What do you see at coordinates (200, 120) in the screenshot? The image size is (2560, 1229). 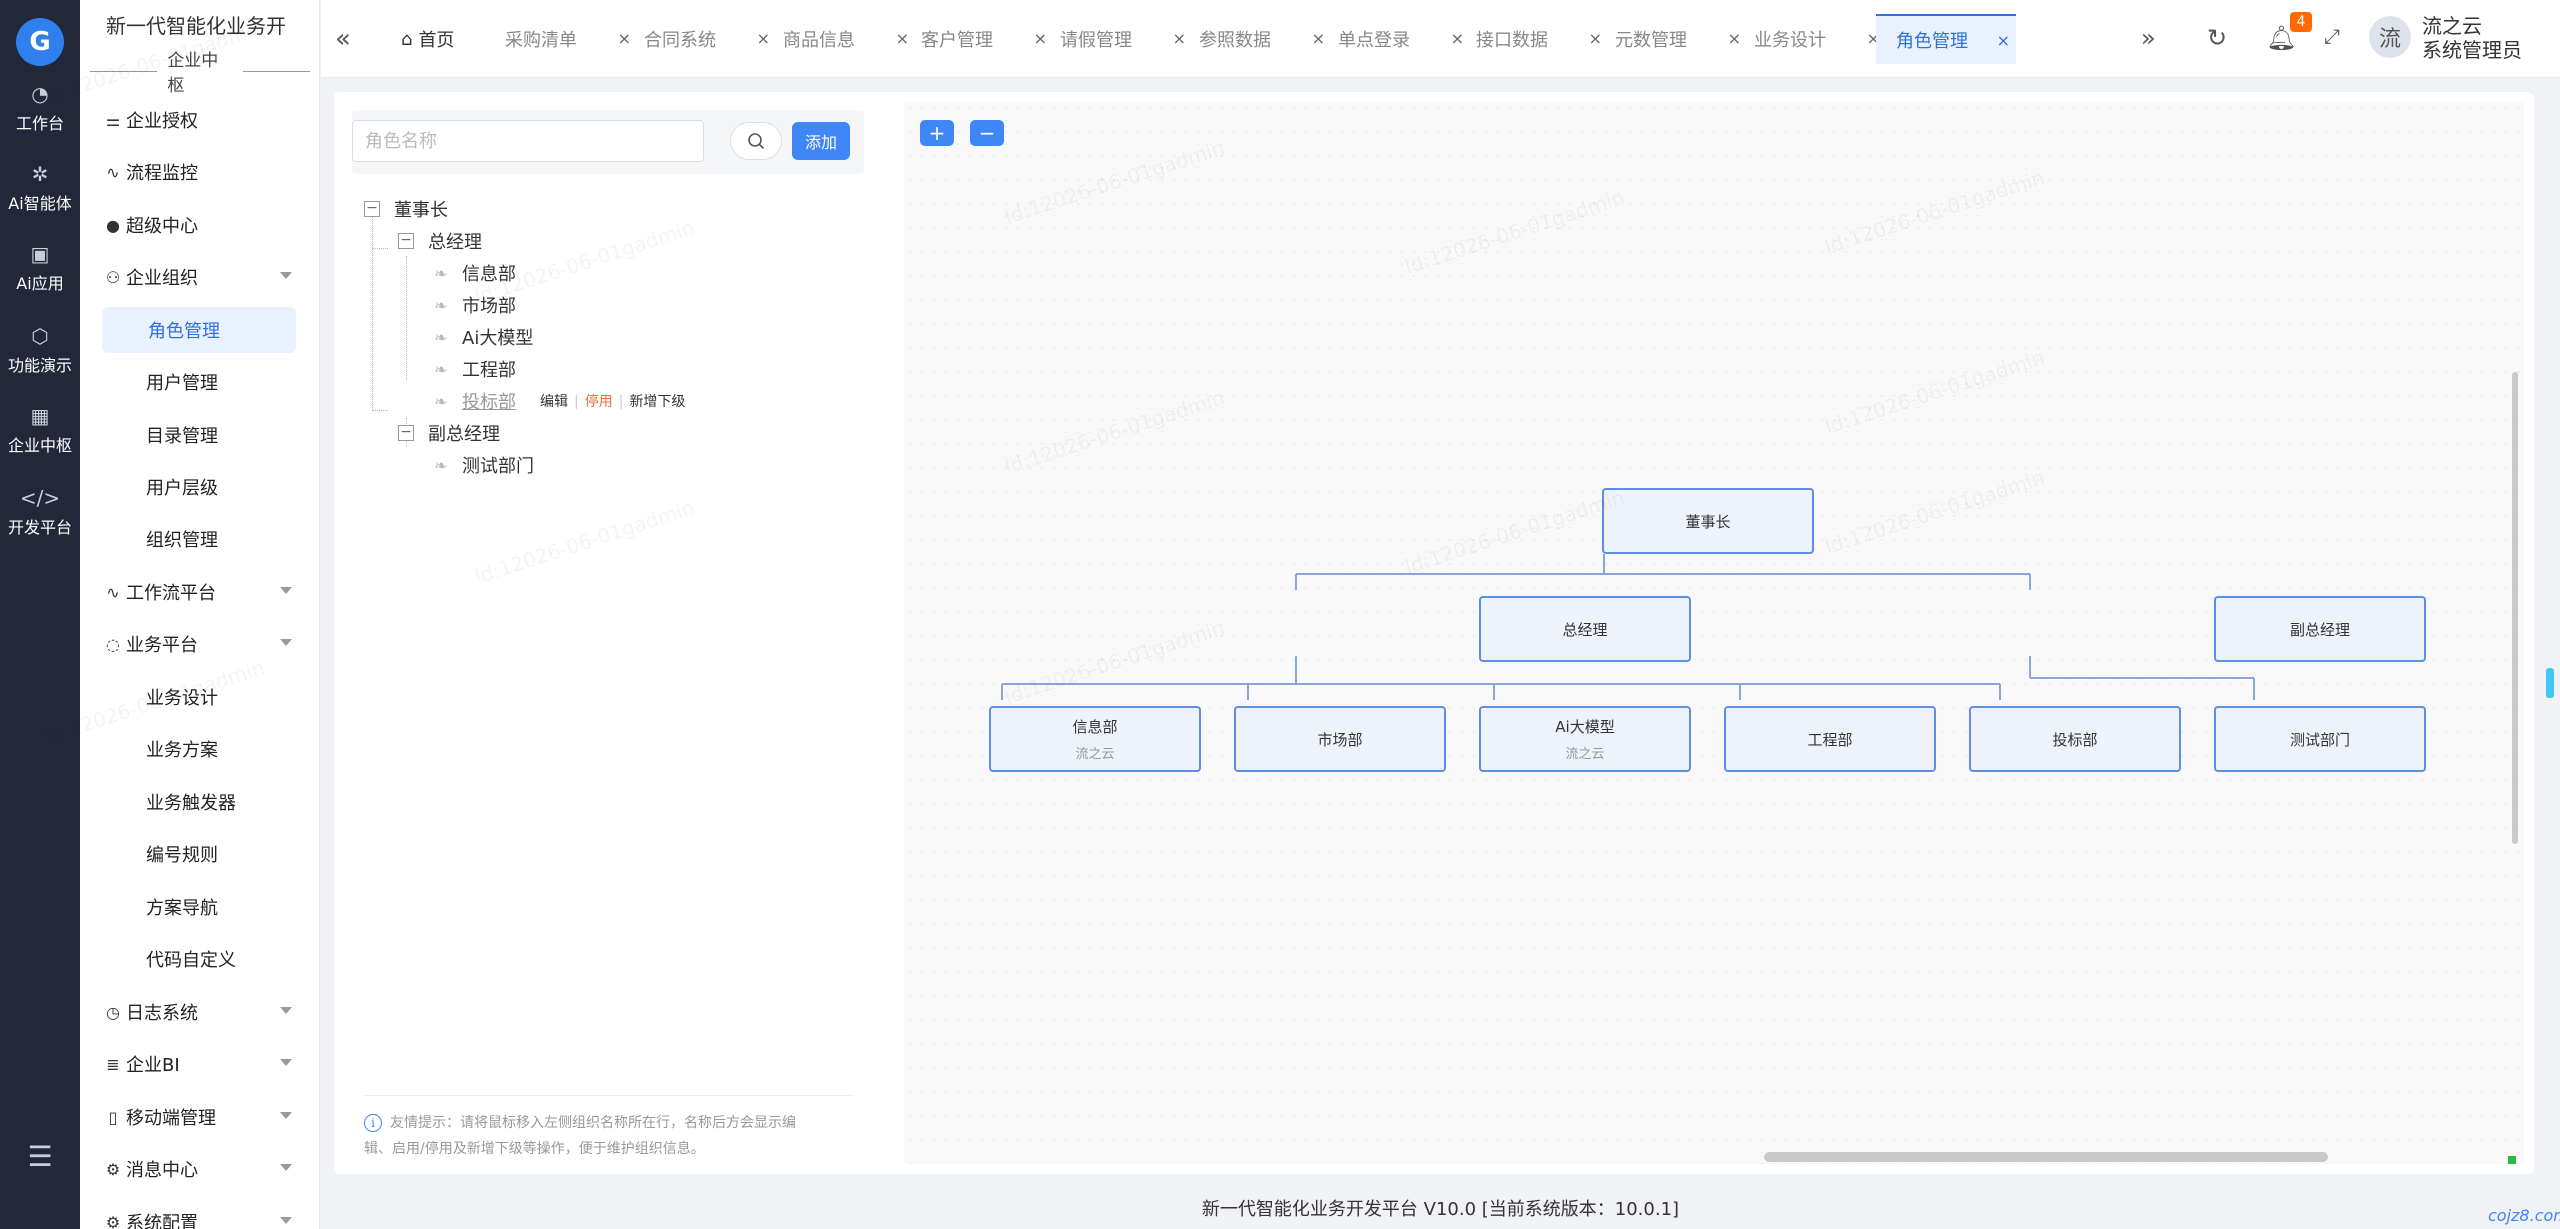 I see `menu-item-enterprise-auth: ⚌ 企业授权` at bounding box center [200, 120].